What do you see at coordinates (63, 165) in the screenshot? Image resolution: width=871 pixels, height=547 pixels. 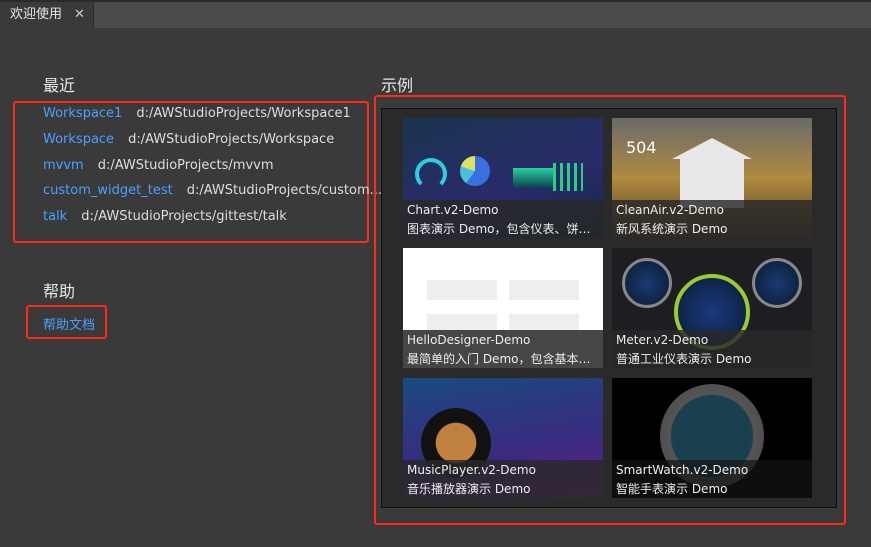 I see `recent-name: mvvm` at bounding box center [63, 165].